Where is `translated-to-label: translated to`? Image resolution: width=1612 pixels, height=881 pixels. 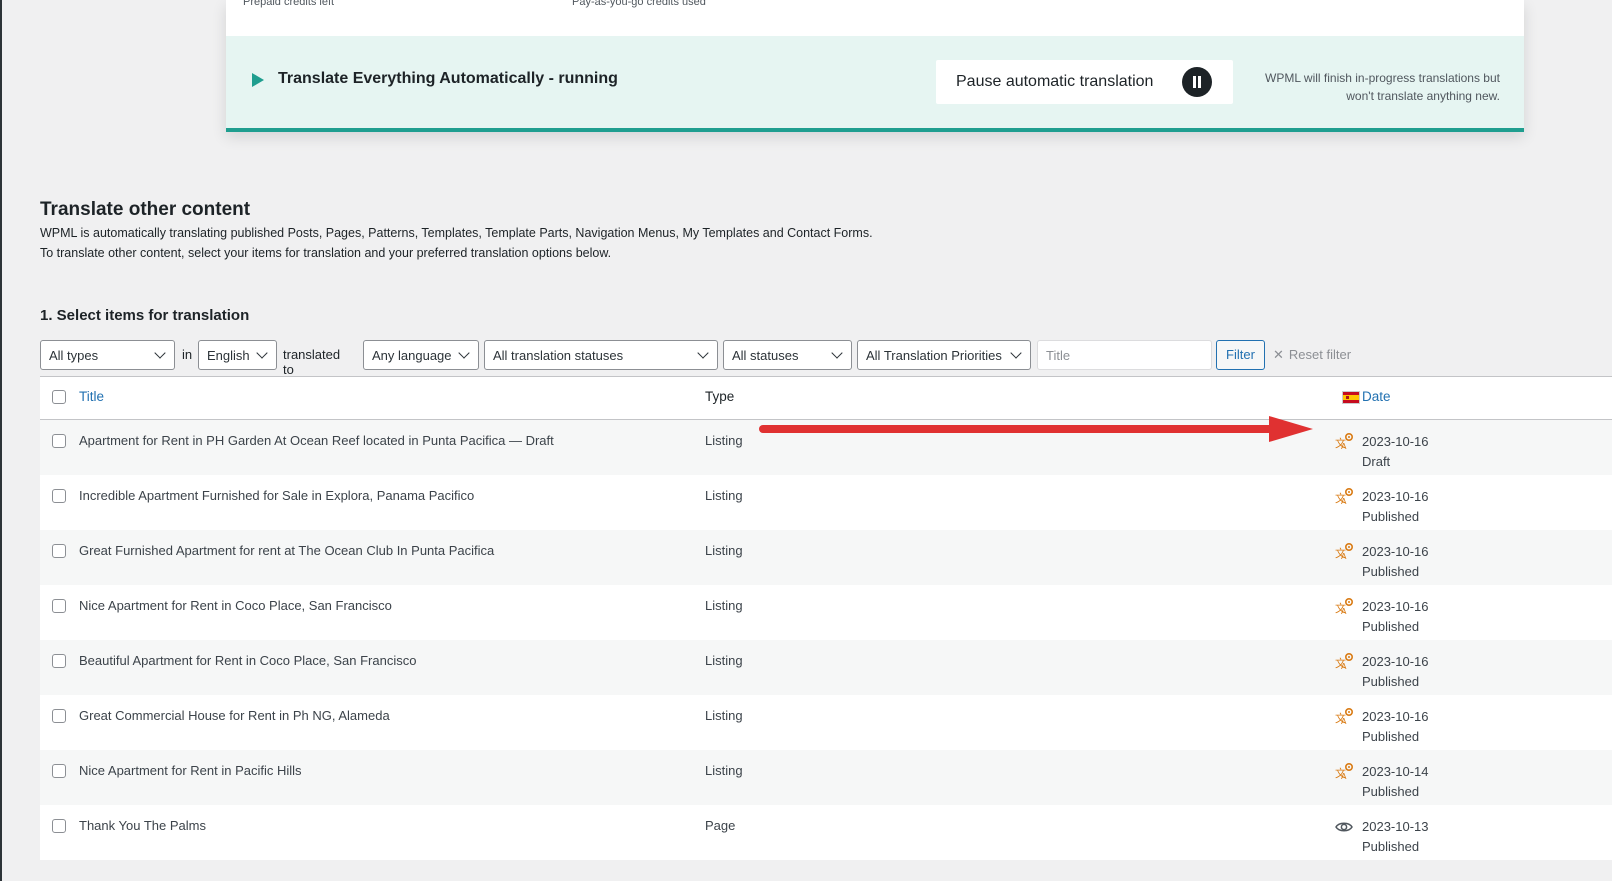
translated-to-label: translated to is located at coordinates (312, 362).